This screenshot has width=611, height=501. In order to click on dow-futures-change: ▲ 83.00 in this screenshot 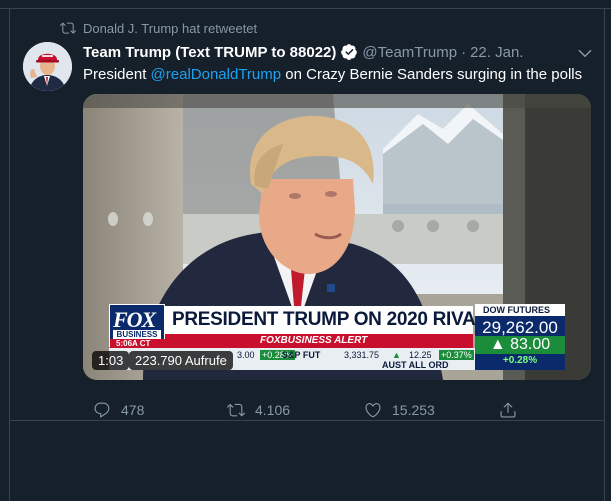, I will do `click(520, 345)`.